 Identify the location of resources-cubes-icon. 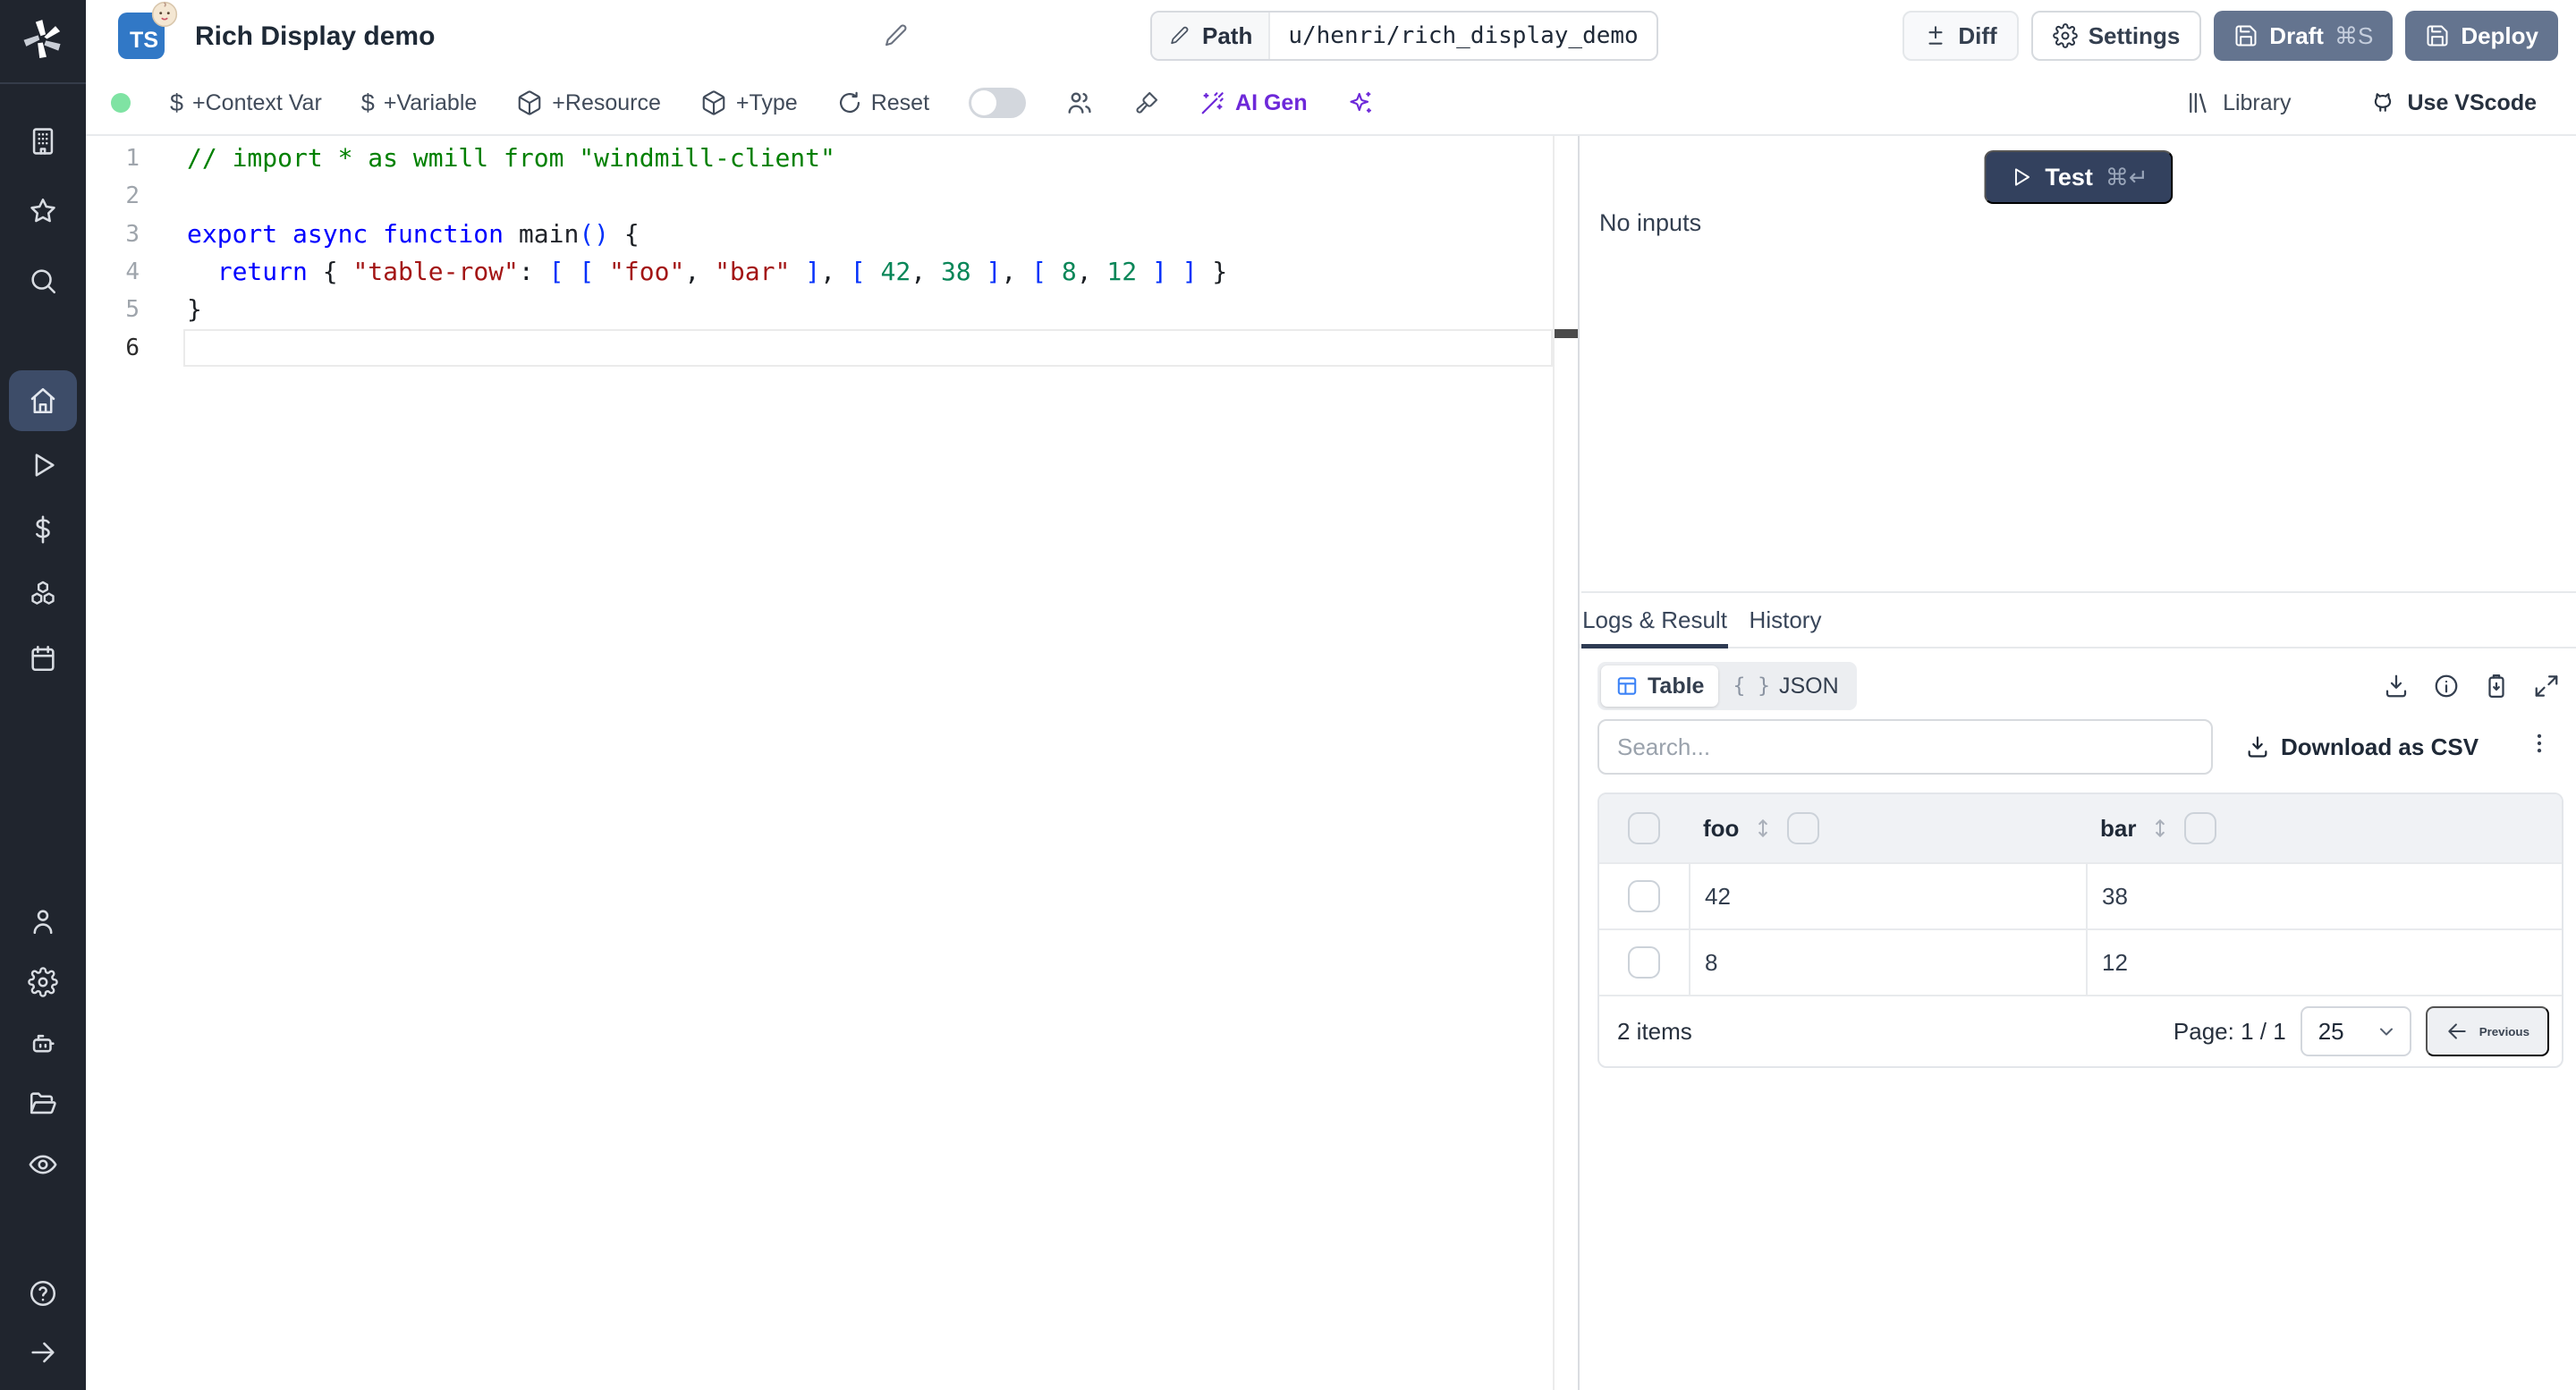
(43, 594).